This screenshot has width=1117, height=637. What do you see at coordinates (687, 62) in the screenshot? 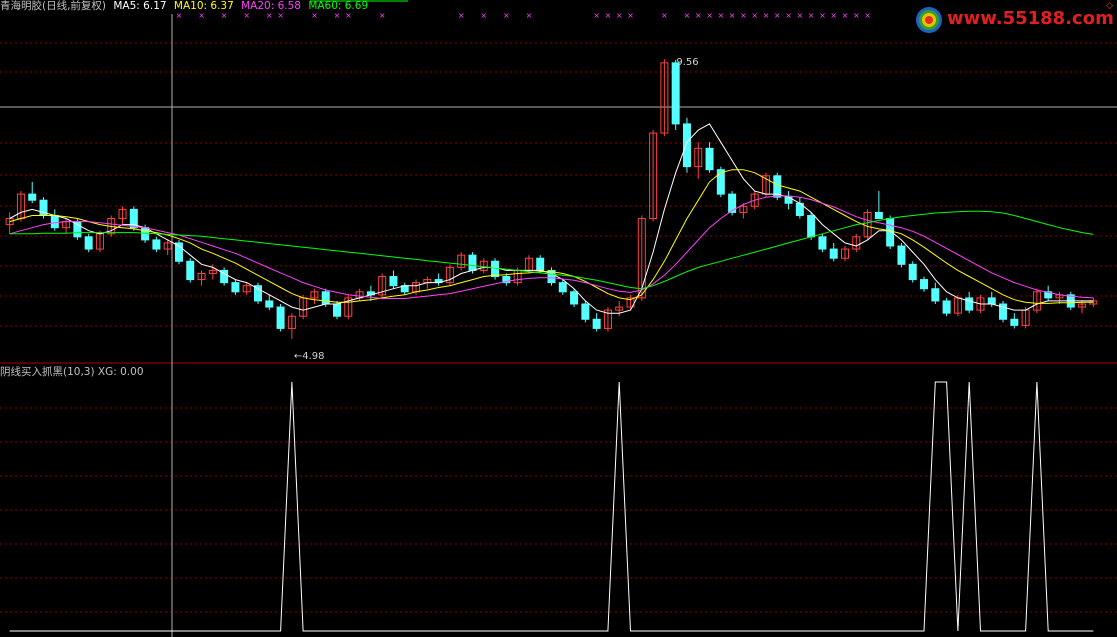
I see `high-price-label: 9.56` at bounding box center [687, 62].